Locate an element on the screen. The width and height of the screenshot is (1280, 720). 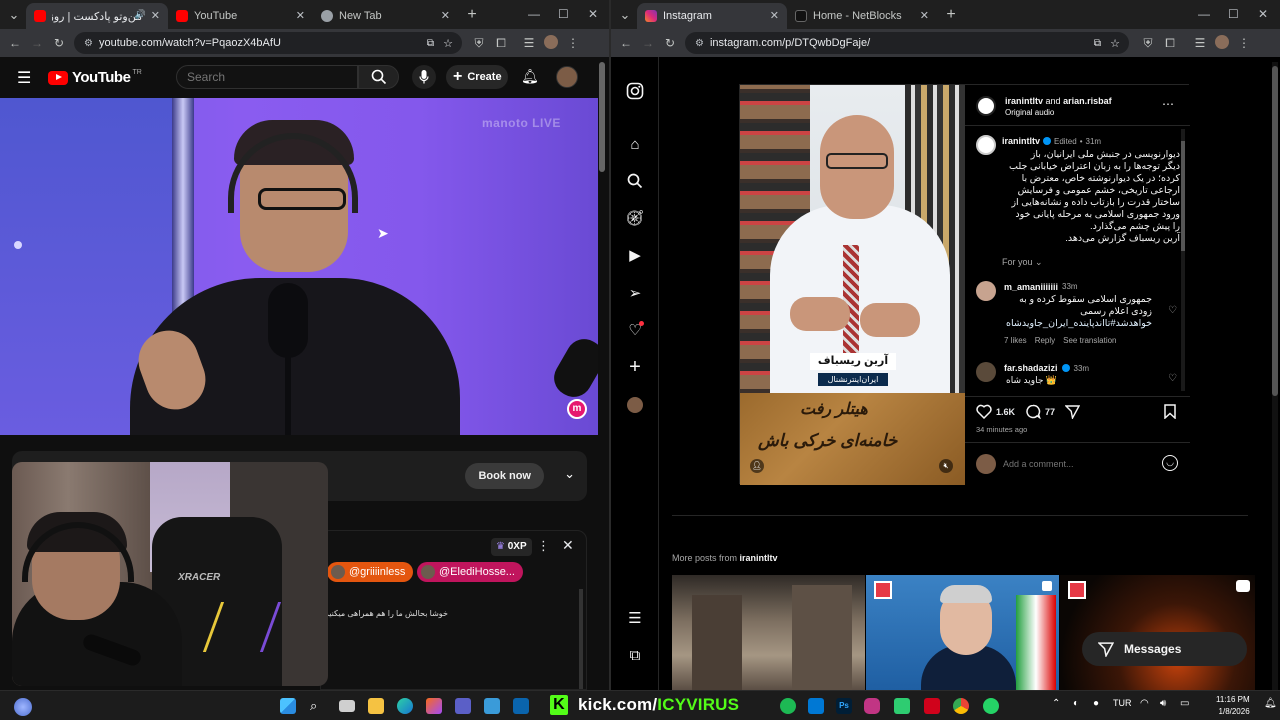
address-bar: ⚙ youtube.com/watch?v=PqaozX4bAfU ⧉ ☆ is located at coordinates (268, 43).